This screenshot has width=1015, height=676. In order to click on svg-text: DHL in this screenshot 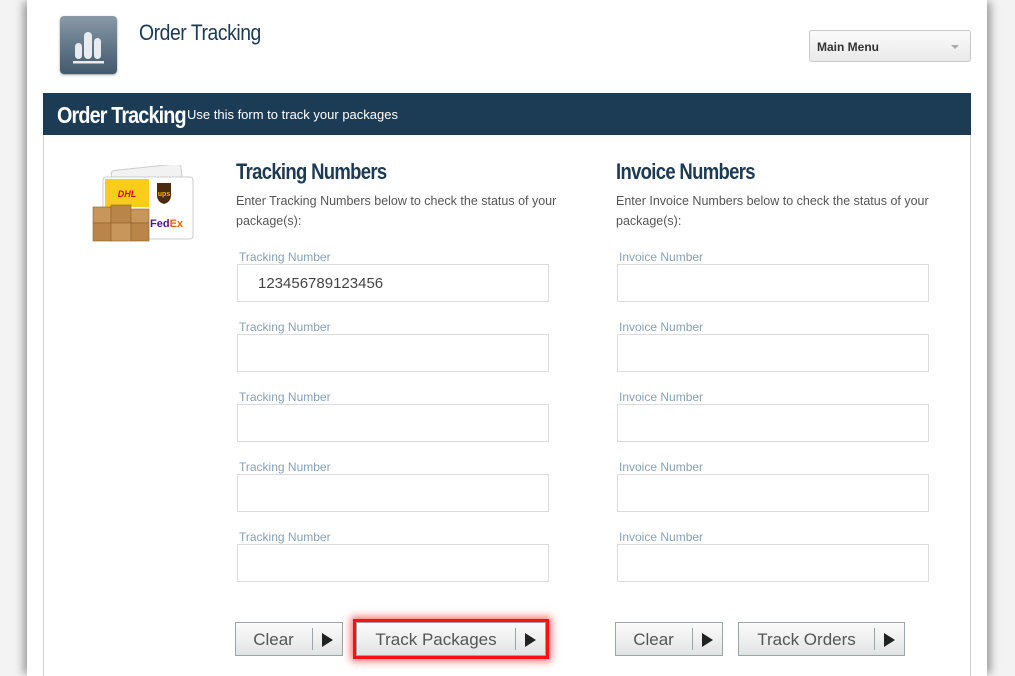, I will do `click(127, 194)`.